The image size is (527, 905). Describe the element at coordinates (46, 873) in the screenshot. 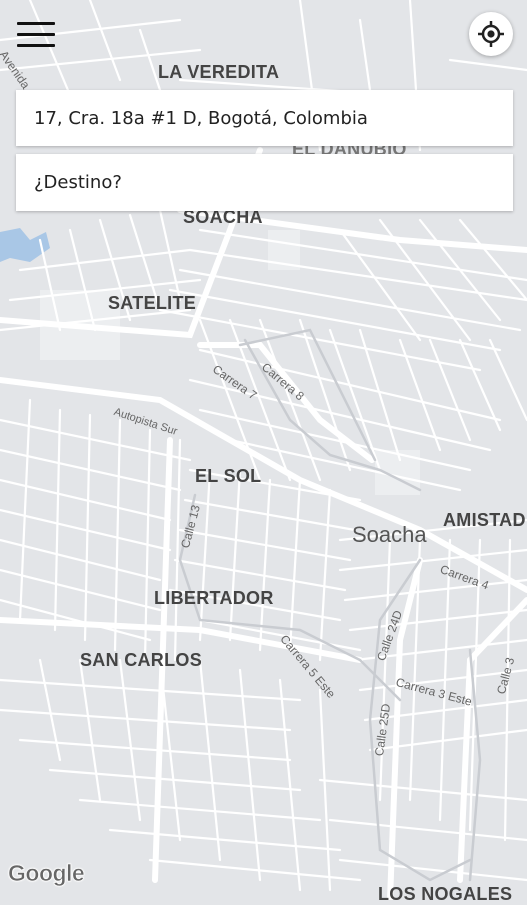

I see `google-logo: Google` at that location.